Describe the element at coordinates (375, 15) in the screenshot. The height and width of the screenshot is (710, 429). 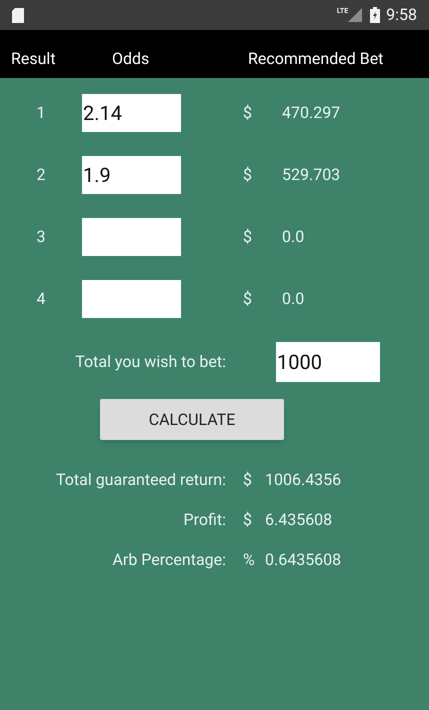
I see `battery-charging-icon` at that location.